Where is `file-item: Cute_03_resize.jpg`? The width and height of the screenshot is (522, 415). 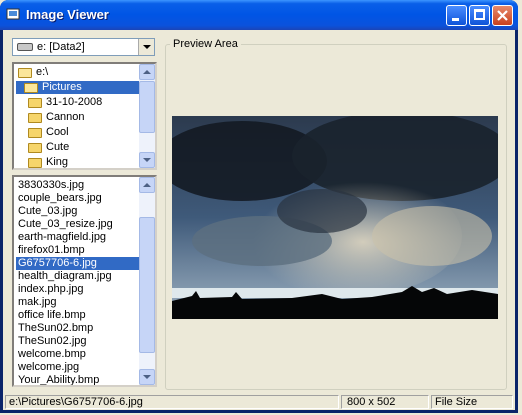 file-item: Cute_03_resize.jpg is located at coordinates (65, 224).